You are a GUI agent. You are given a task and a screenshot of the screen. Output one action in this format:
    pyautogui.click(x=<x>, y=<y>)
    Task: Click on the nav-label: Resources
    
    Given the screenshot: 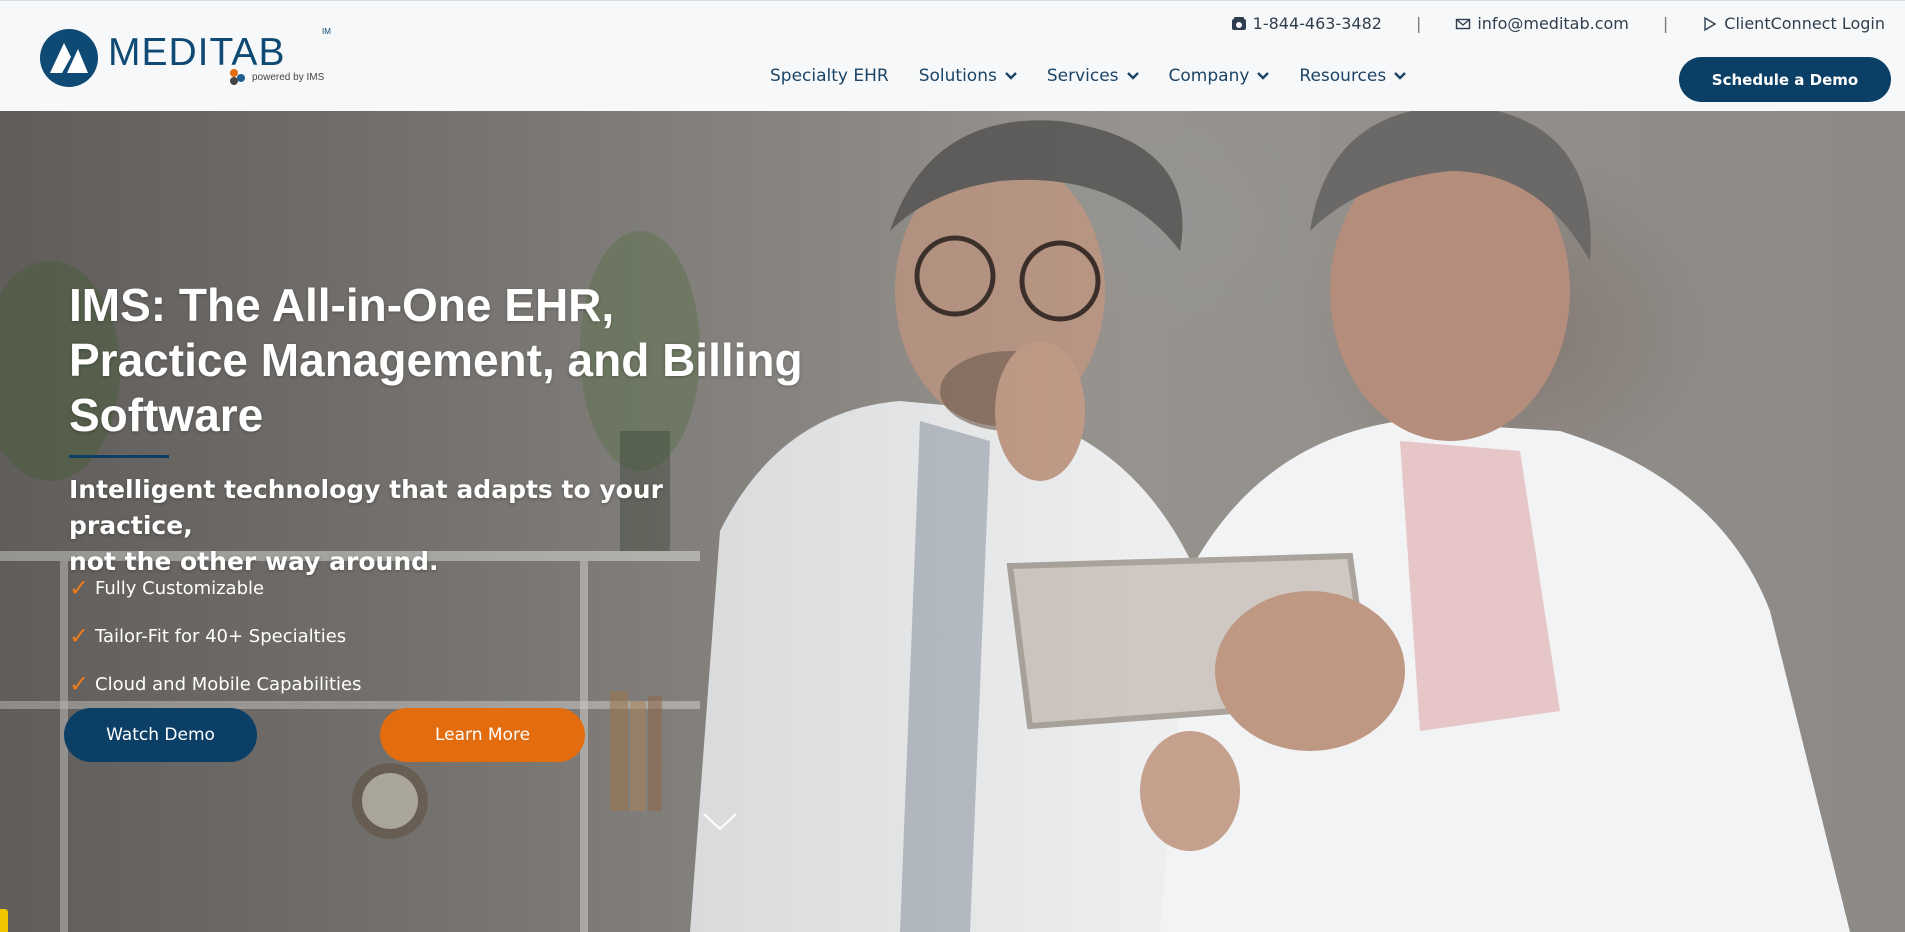 What is the action you would take?
    pyautogui.click(x=1343, y=76)
    